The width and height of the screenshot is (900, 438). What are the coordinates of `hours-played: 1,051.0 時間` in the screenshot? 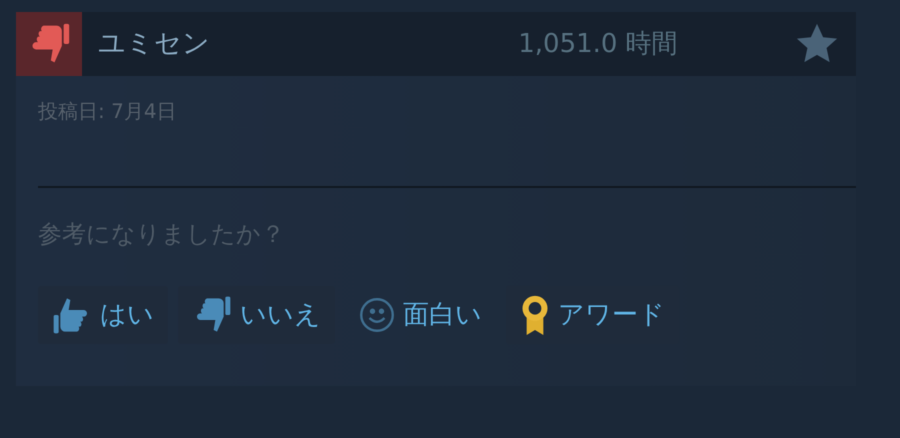 It's located at (598, 44).